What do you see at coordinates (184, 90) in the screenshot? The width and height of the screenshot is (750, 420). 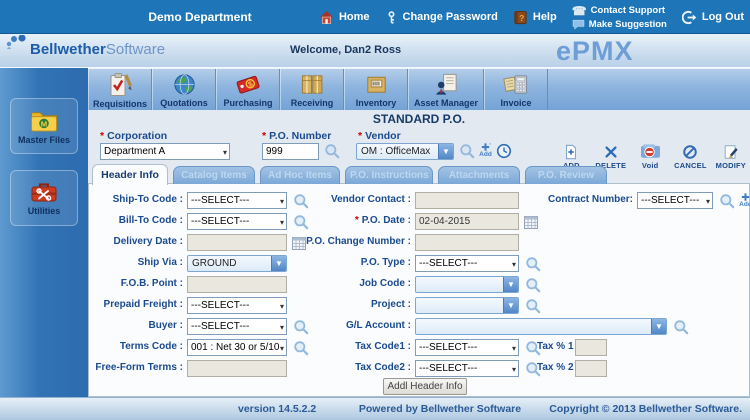 I see `toolbar-quotations: Quotations` at bounding box center [184, 90].